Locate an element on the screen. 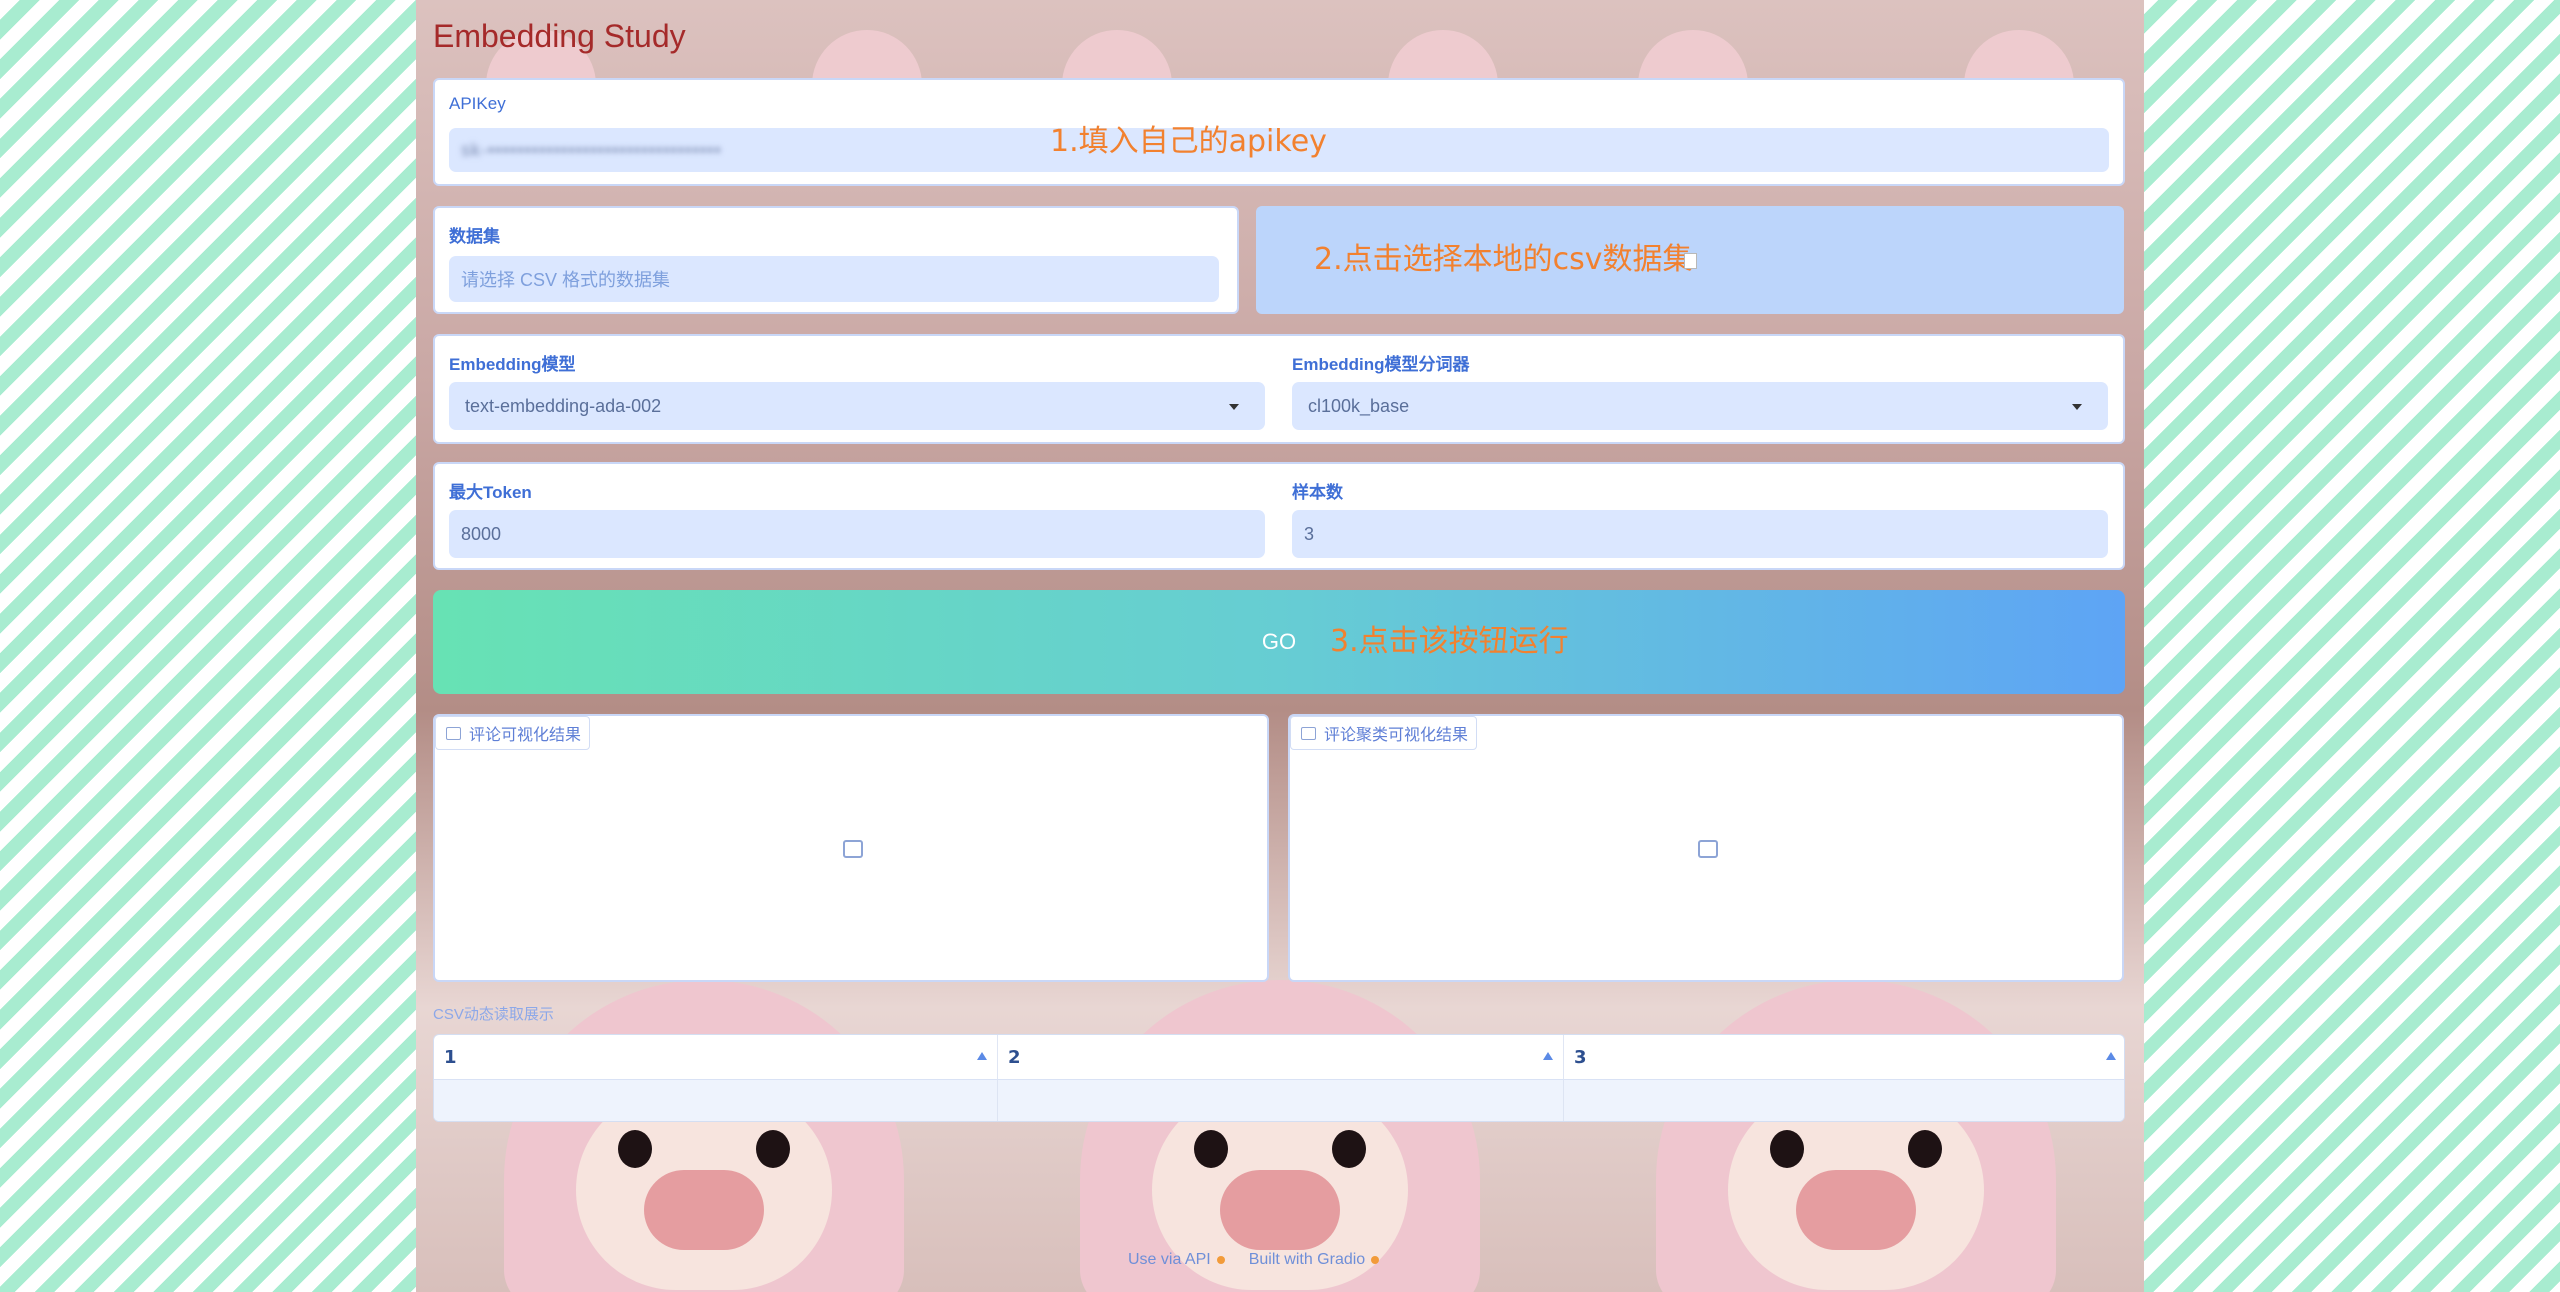 Image resolution: width=2560 pixels, height=1292 pixels. cluster-visualization-output: 评论聚类可视化结果 is located at coordinates (1706, 848).